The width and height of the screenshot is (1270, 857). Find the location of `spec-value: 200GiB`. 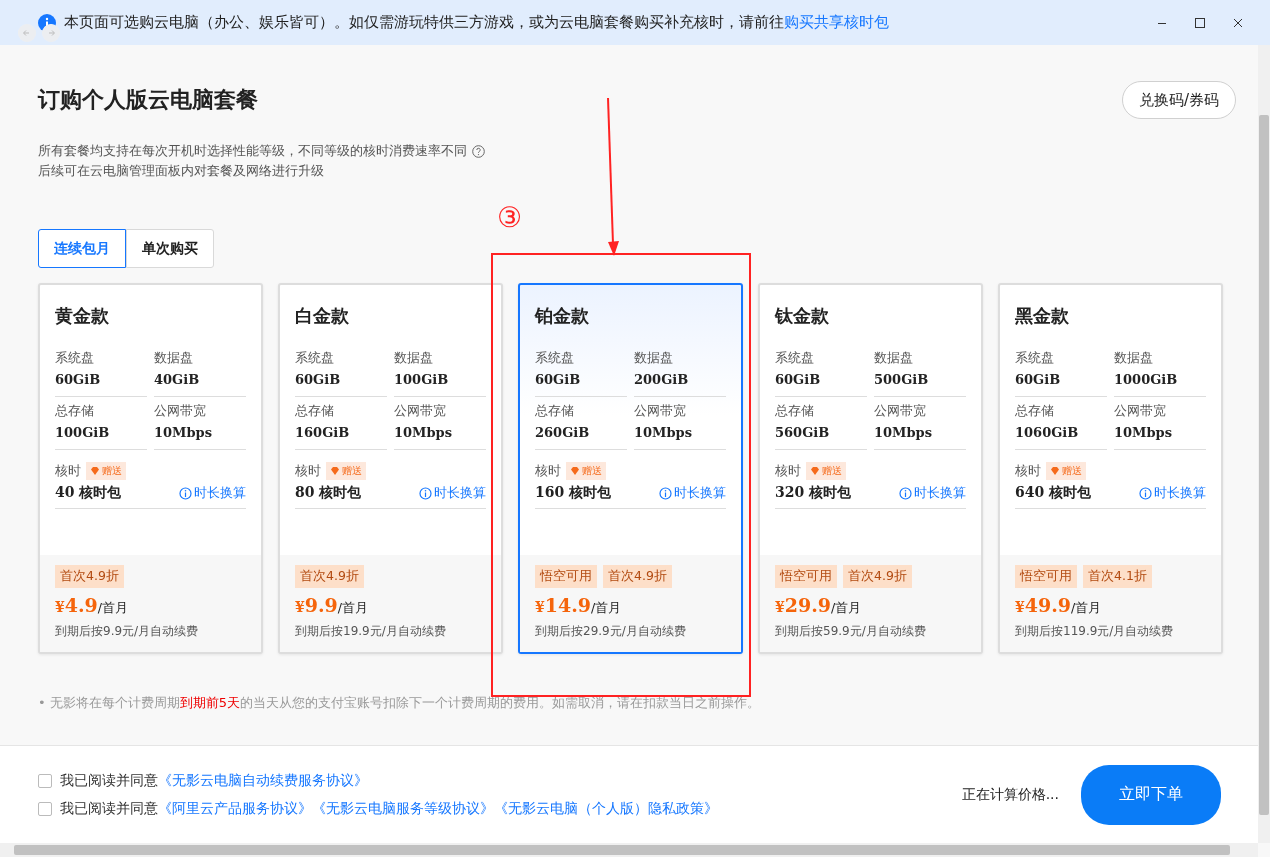

spec-value: 200GiB is located at coordinates (662, 379).